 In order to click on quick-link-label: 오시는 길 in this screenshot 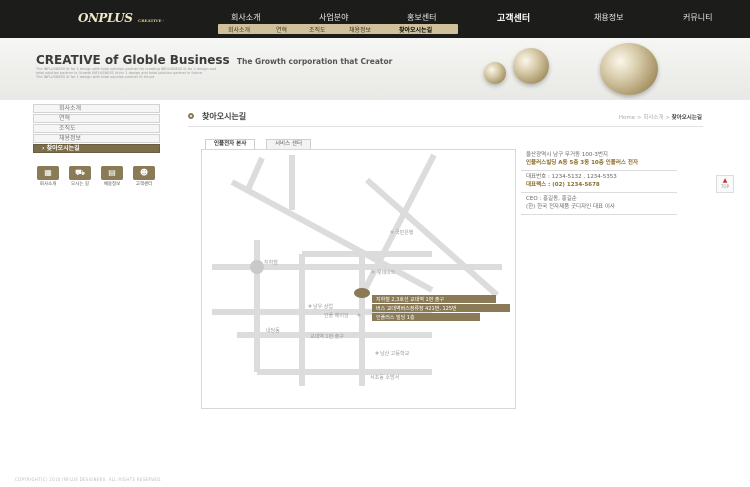, I will do `click(80, 184)`.